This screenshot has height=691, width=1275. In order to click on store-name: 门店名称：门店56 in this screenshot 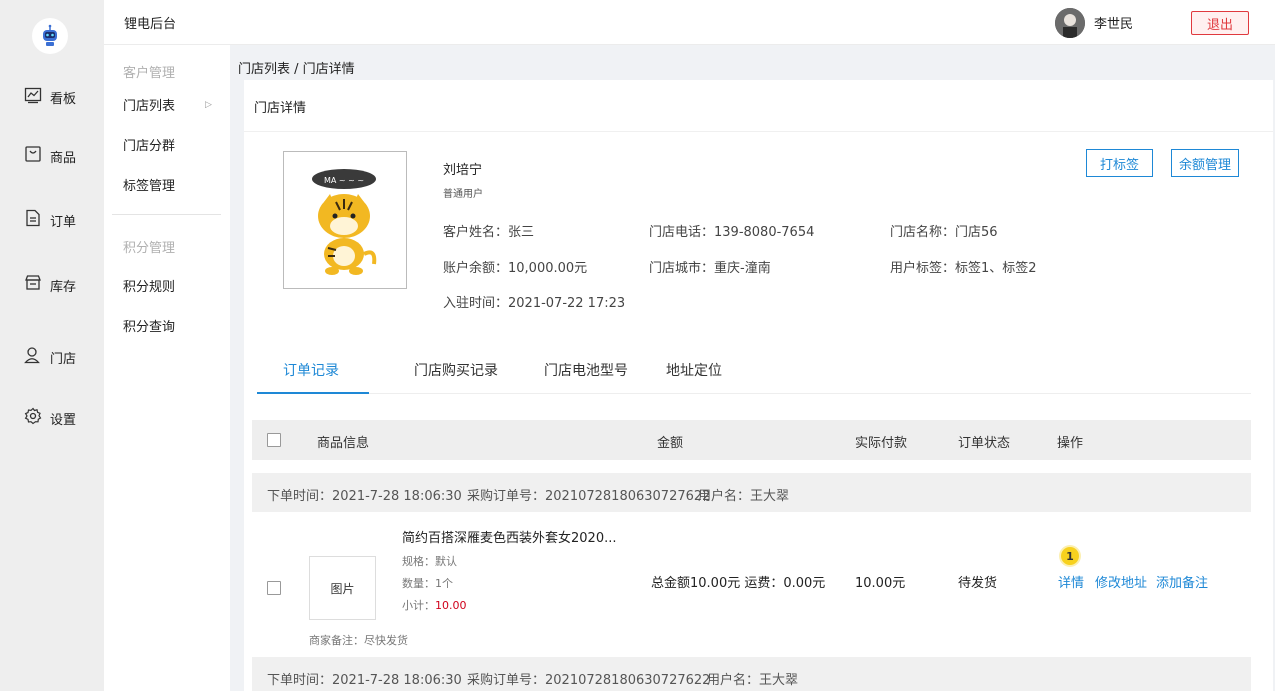, I will do `click(944, 232)`.